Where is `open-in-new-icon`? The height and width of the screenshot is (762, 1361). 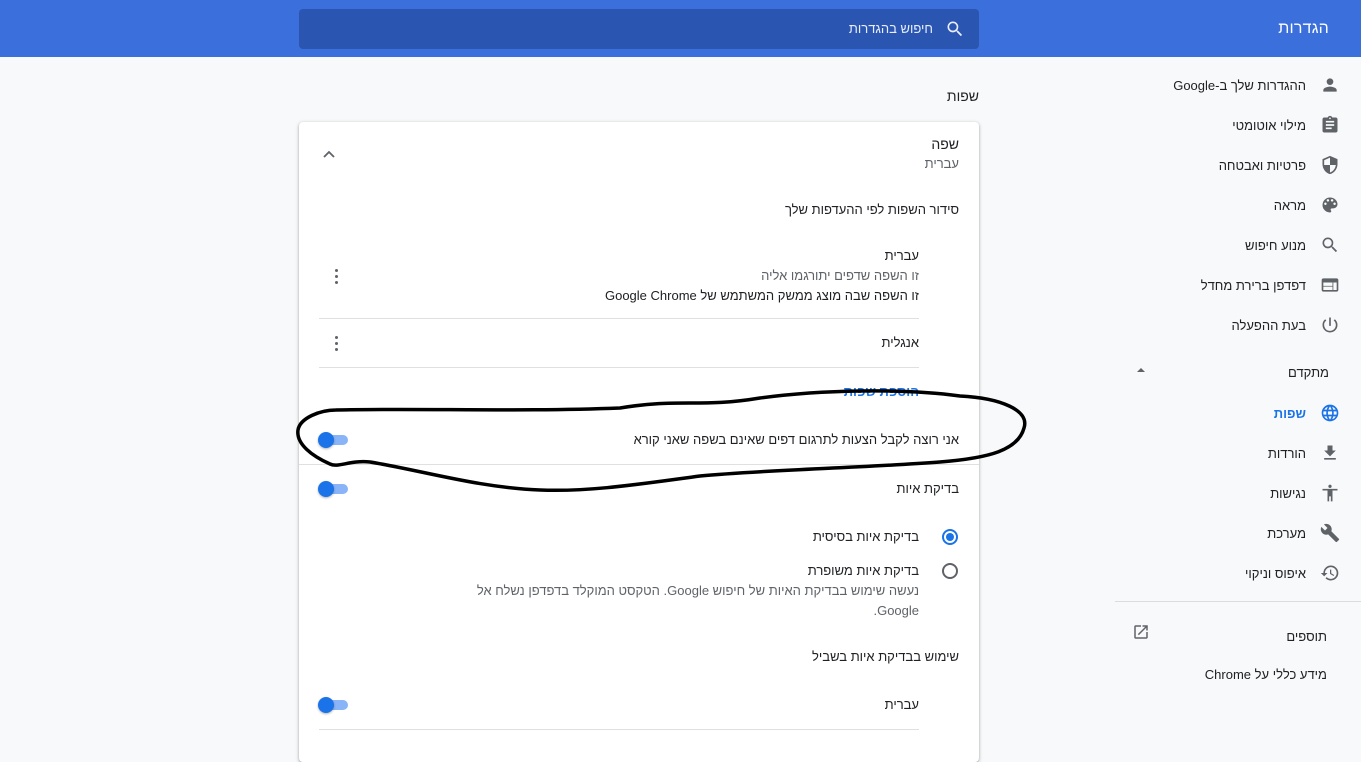 open-in-new-icon is located at coordinates (1141, 632).